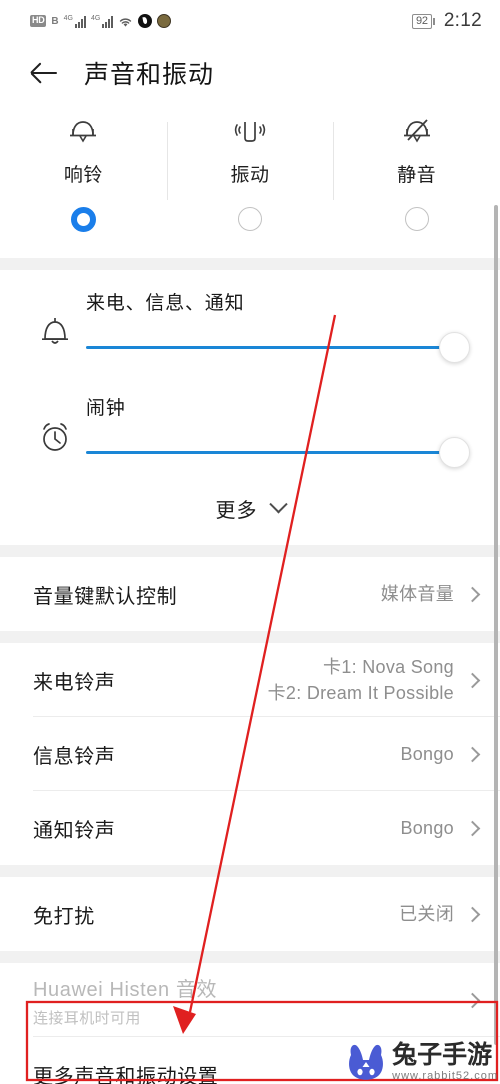 The width and height of the screenshot is (500, 1084). I want to click on profile-avatar-icon, so click(164, 21).